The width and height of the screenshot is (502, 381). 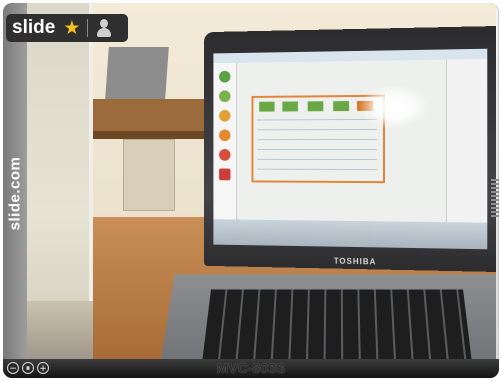 I want to click on user-icon, so click(x=104, y=28).